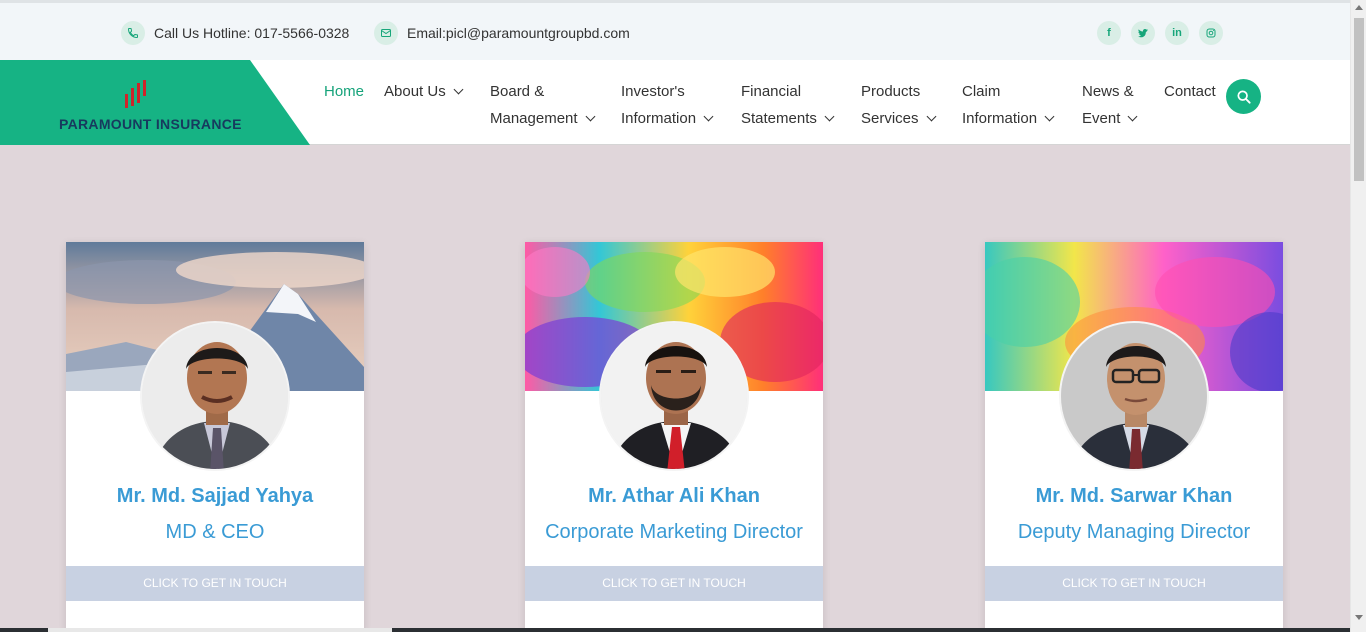  Describe the element at coordinates (517, 91) in the screenshot. I see `nav-board-label-1: Board &` at that location.